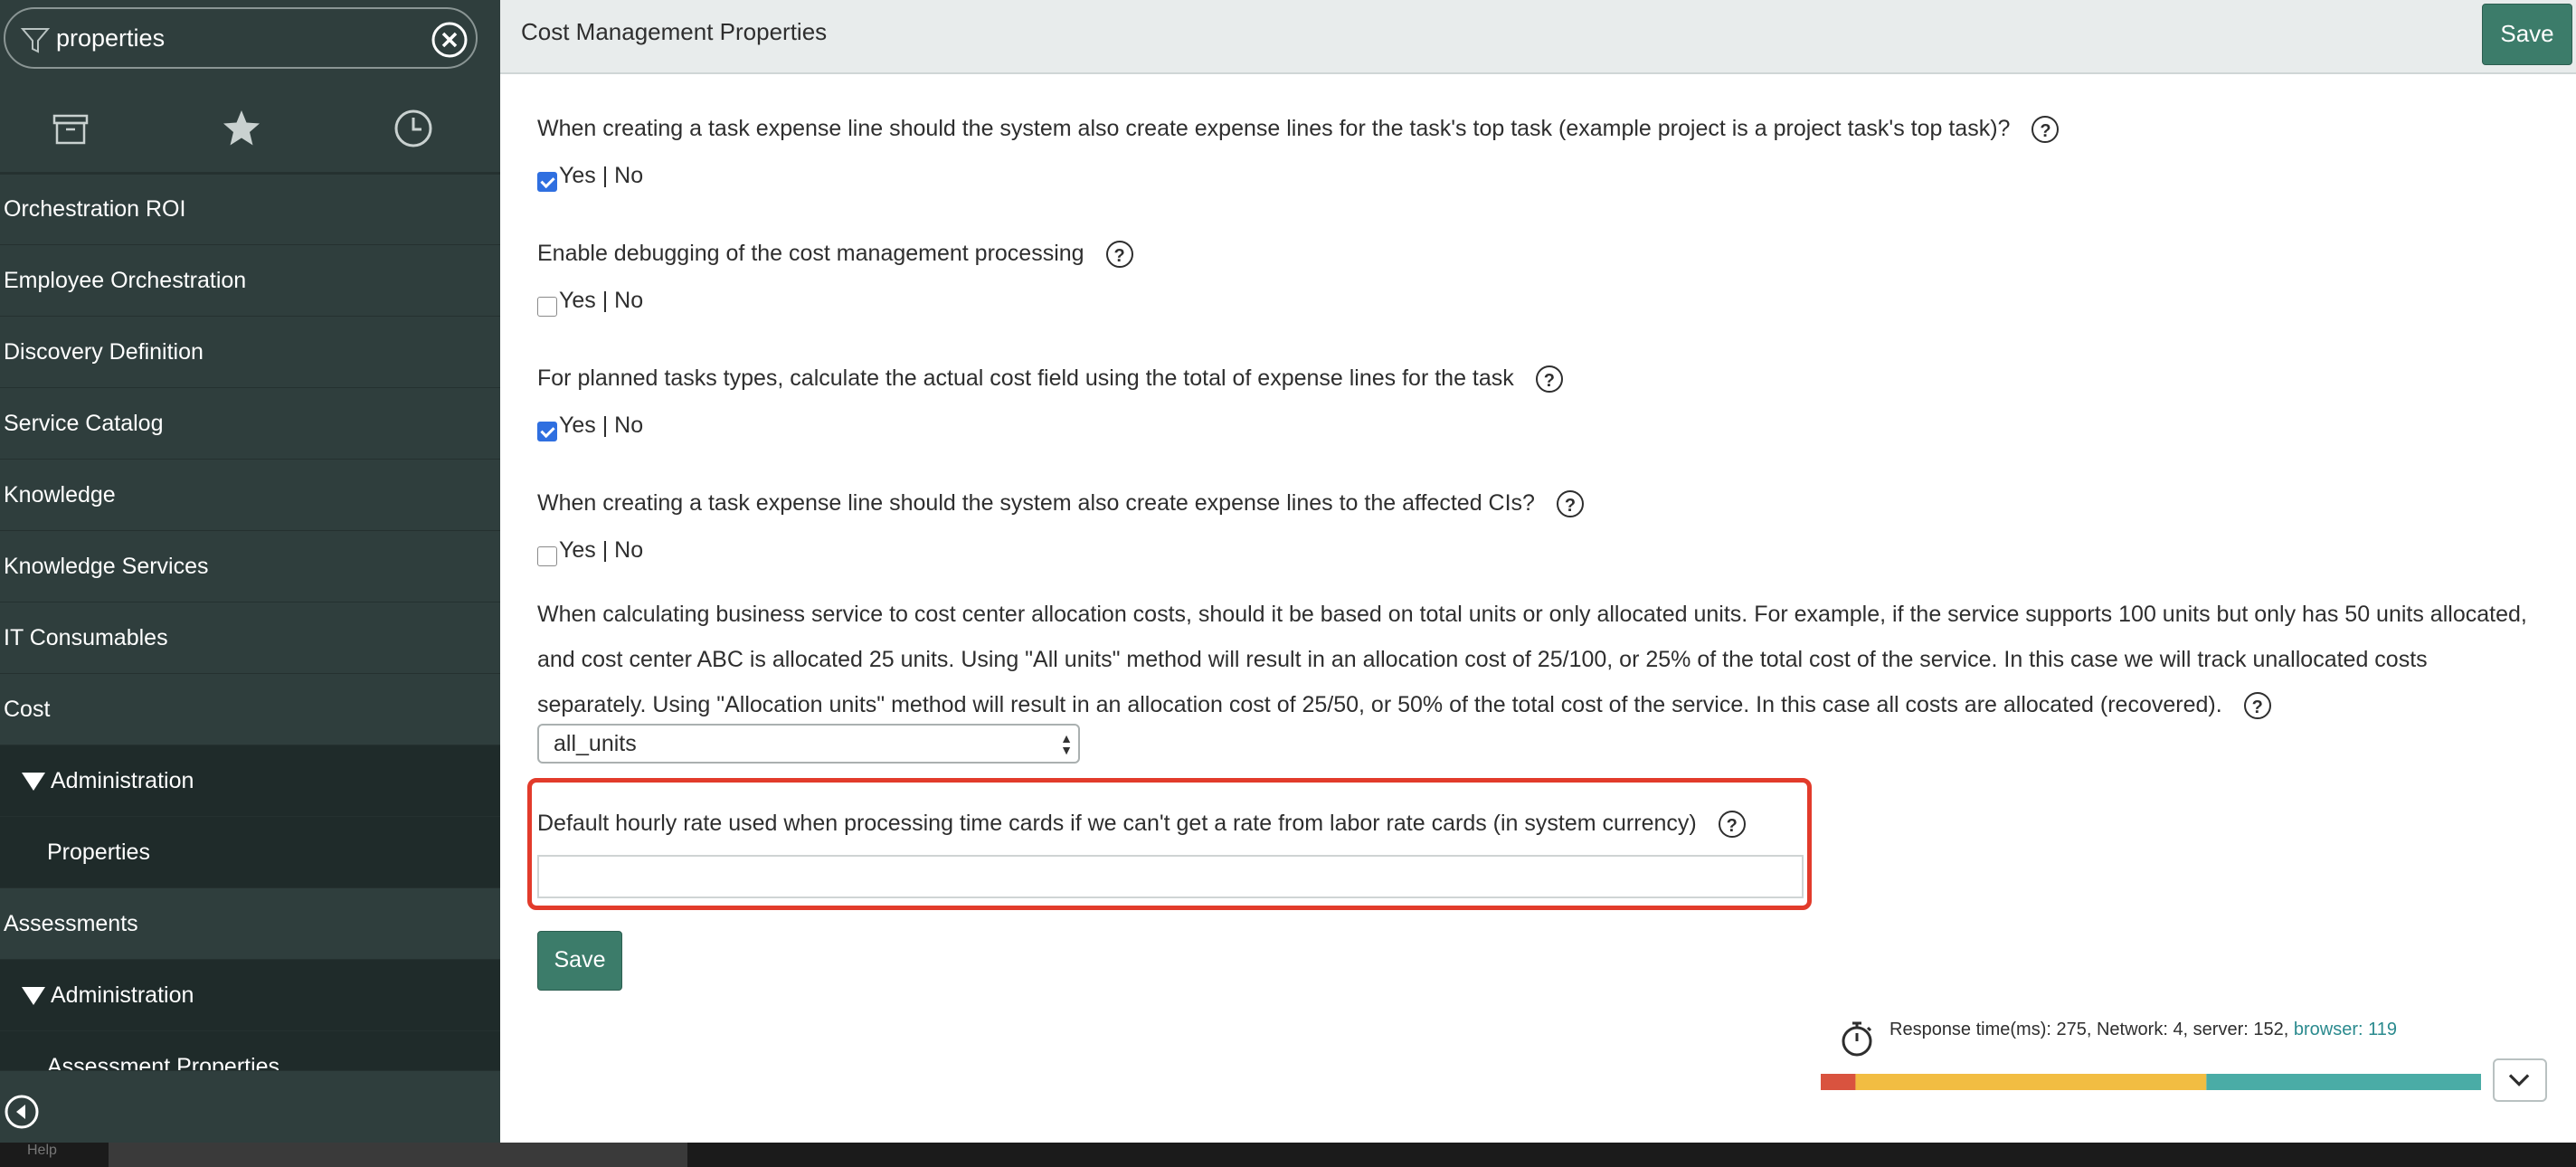  I want to click on nav-item-label: Orchestration ROI, so click(95, 209).